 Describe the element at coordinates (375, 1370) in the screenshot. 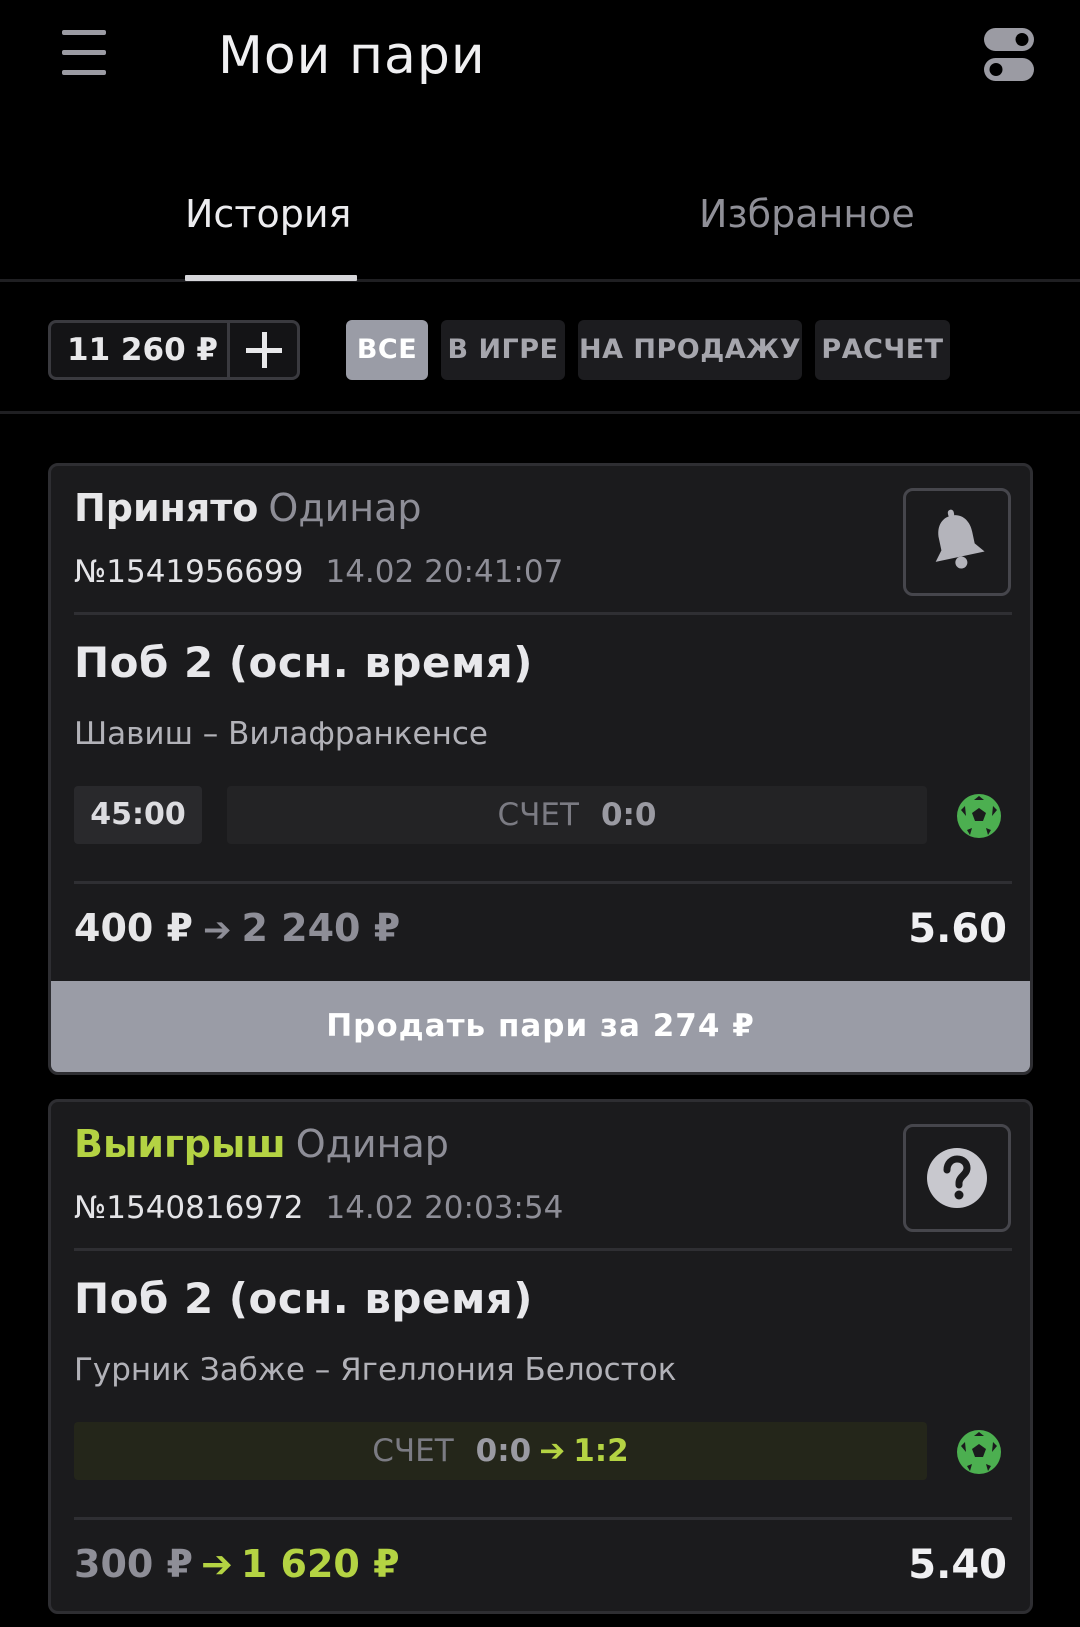

I see `bet-event: Гурник Забже – Ягеллония Белосток` at that location.